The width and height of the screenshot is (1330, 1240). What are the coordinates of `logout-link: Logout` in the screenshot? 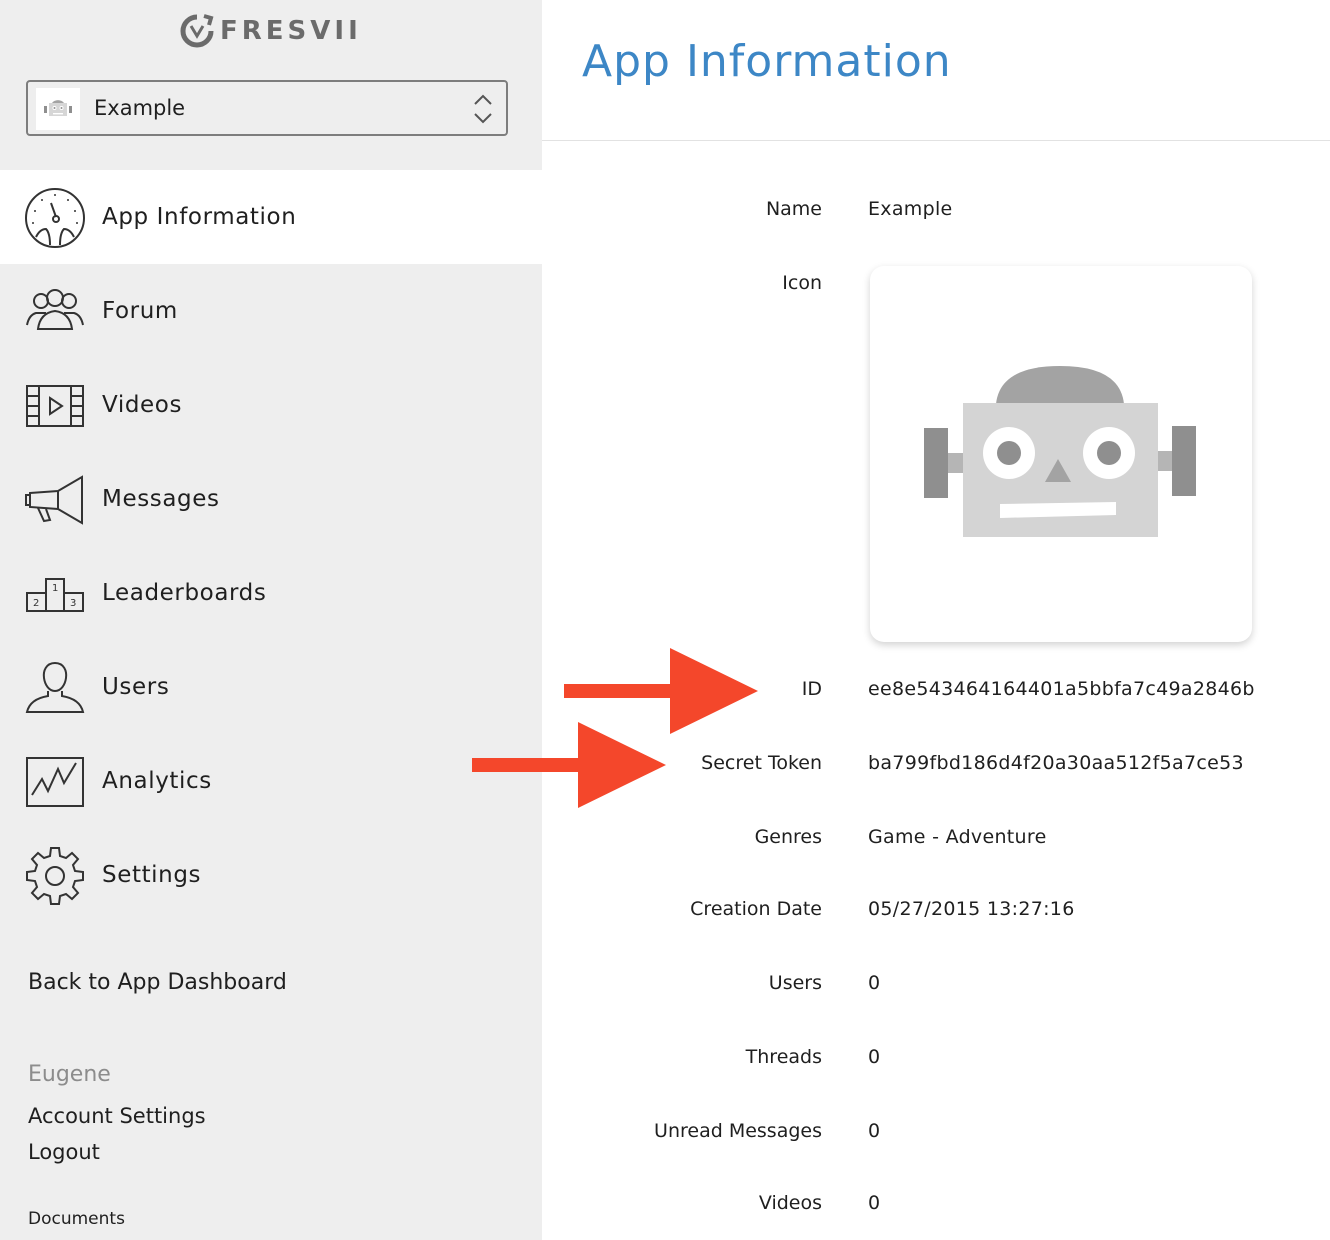 It's located at (64, 1152).